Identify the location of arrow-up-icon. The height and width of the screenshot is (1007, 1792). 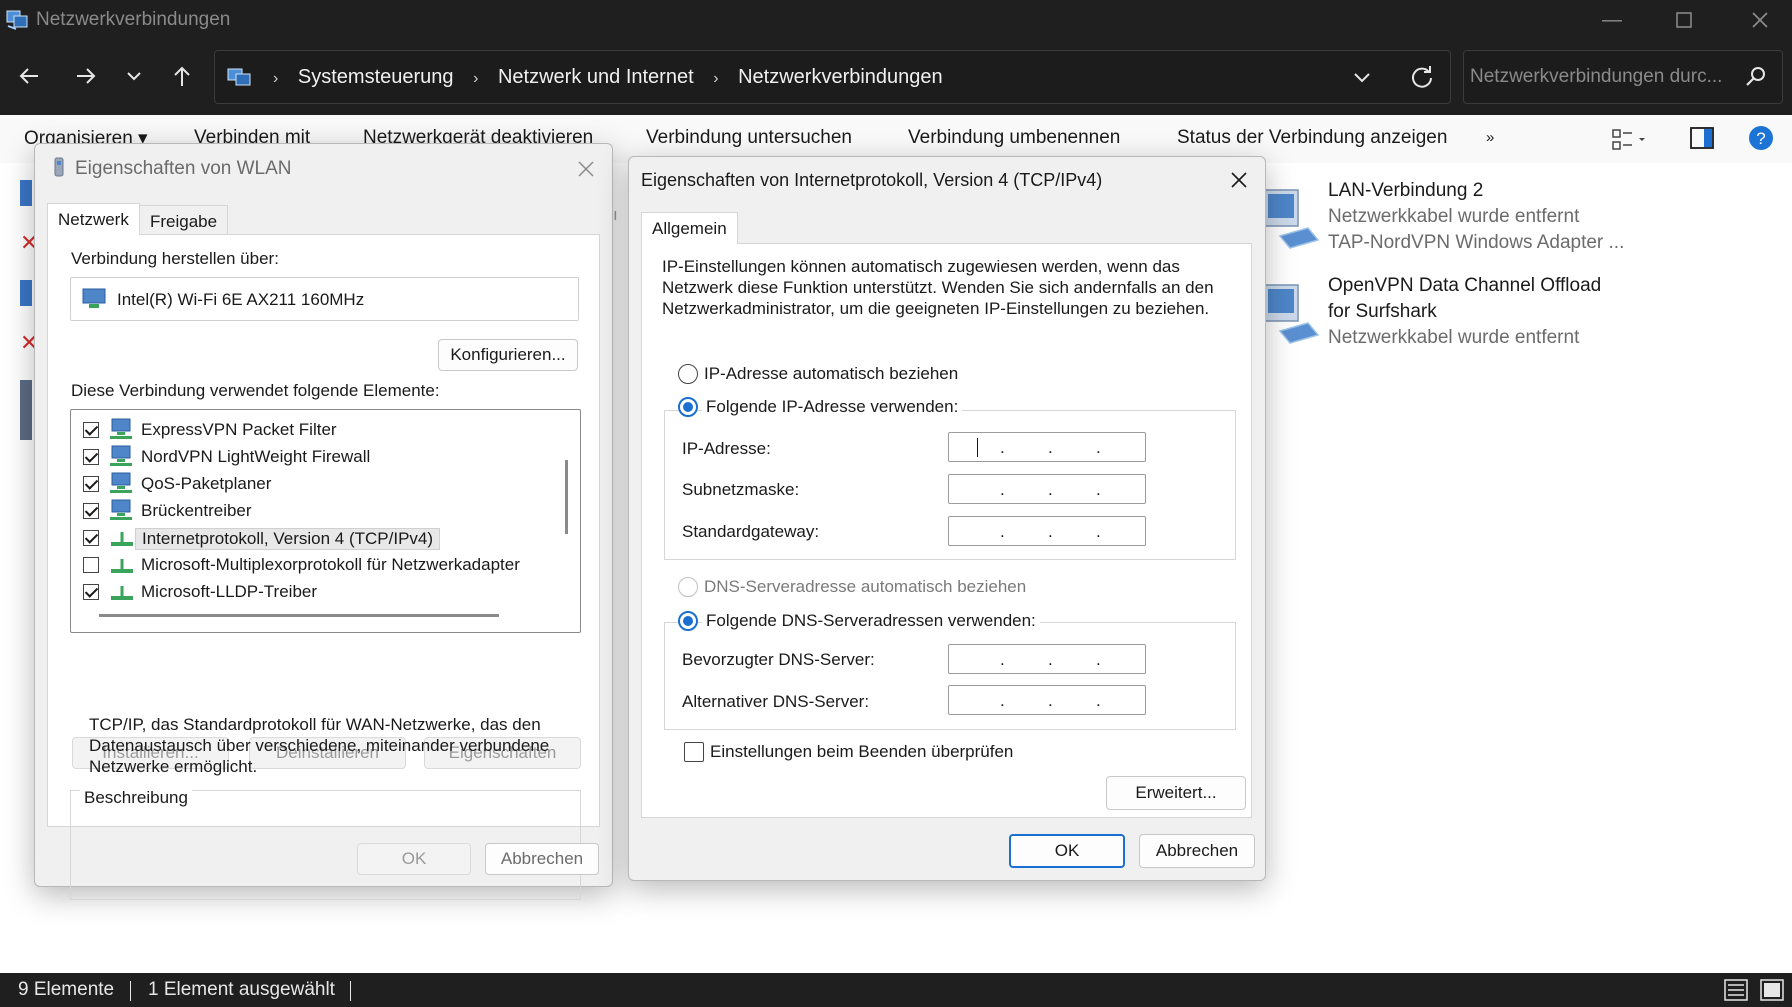
(182, 76).